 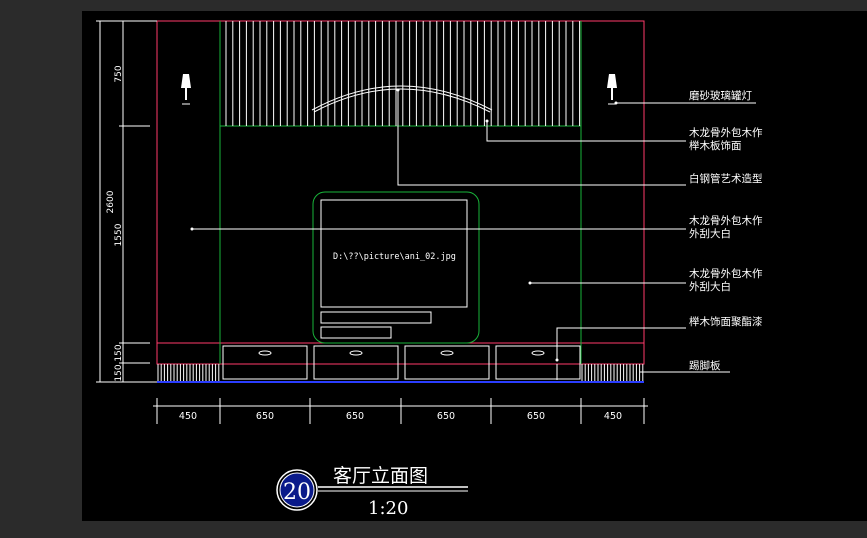 What do you see at coordinates (111, 201) in the screenshot?
I see `dim-total-height: 2600` at bounding box center [111, 201].